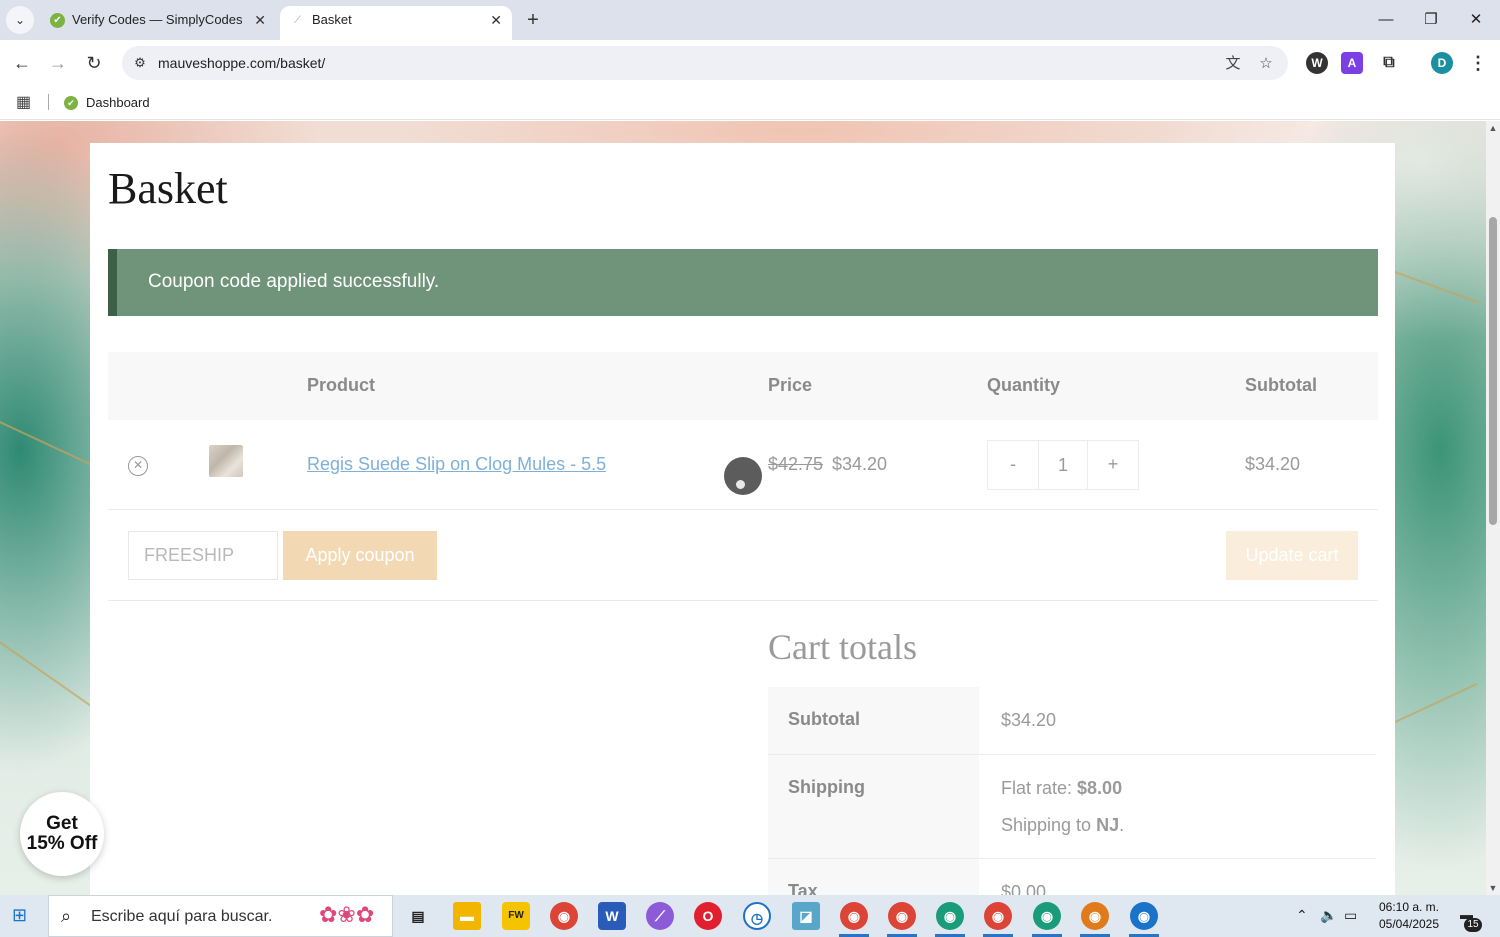 Image resolution: width=1500 pixels, height=937 pixels. Describe the element at coordinates (157, 19) in the screenshot. I see `tab-title: Verify Codes — SimplyCodes` at that location.